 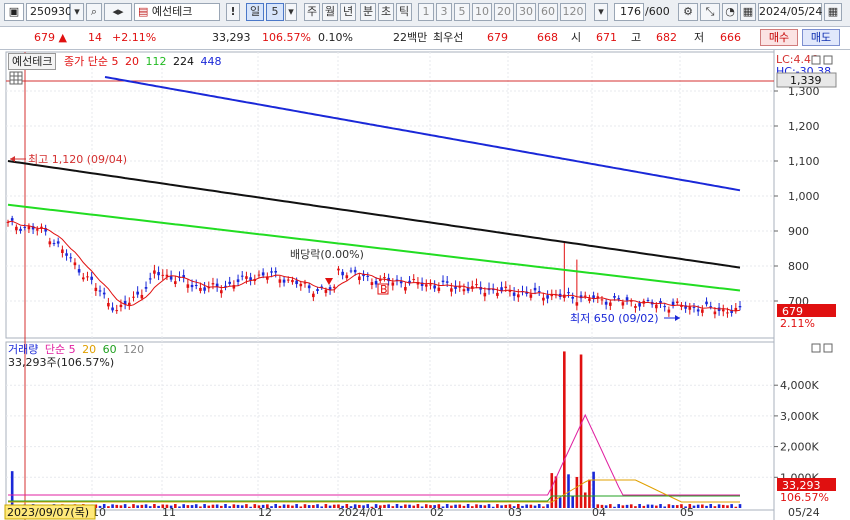 I want to click on period-dropdown-icon: ▾, so click(x=291, y=12).